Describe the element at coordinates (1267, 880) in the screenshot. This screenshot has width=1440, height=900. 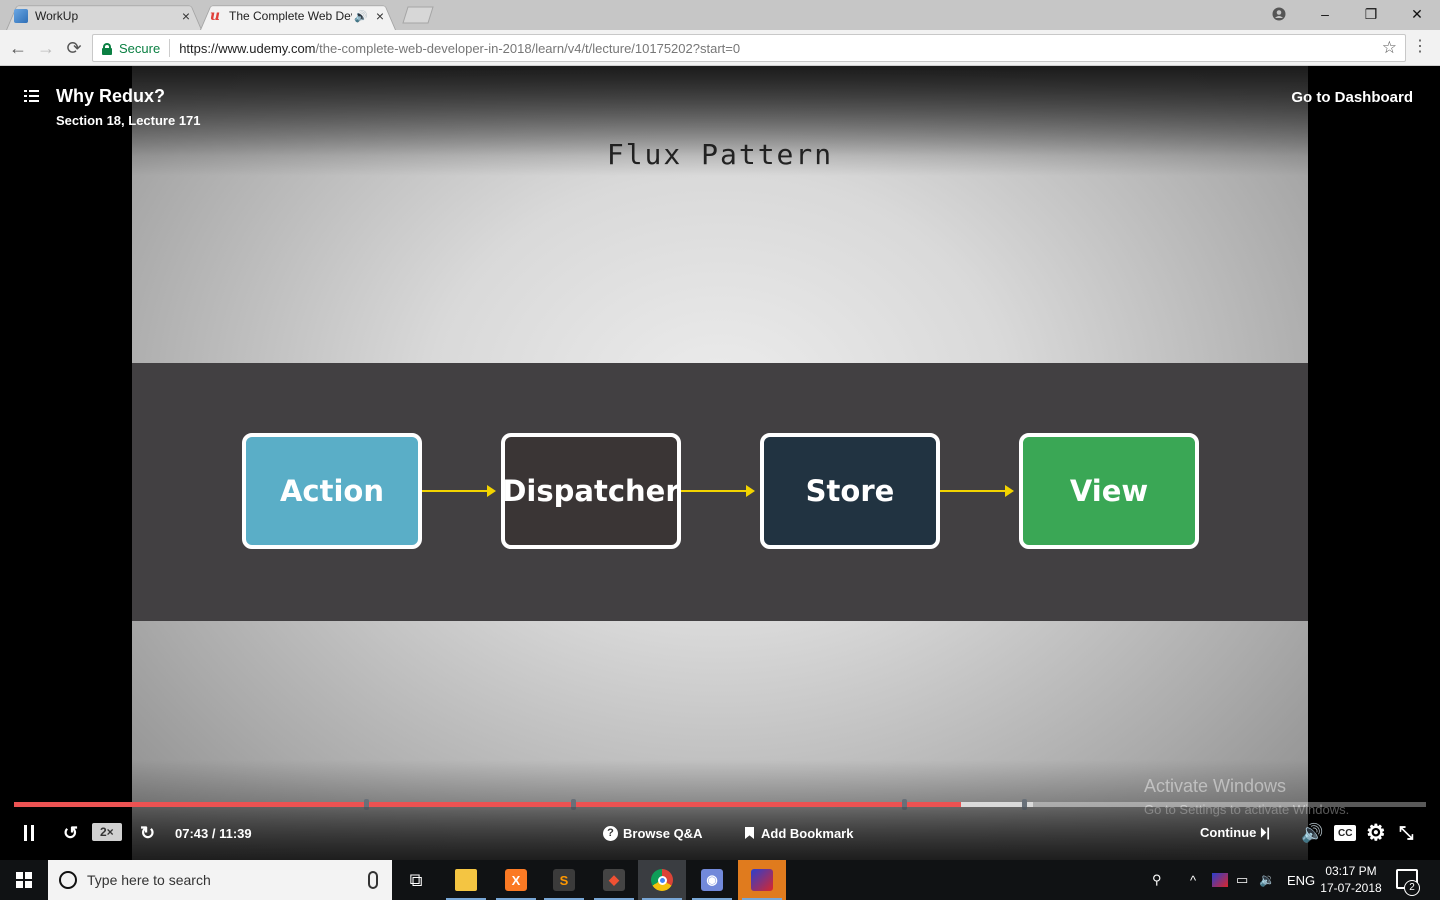
I see `volume-tray-icon: 🔉` at that location.